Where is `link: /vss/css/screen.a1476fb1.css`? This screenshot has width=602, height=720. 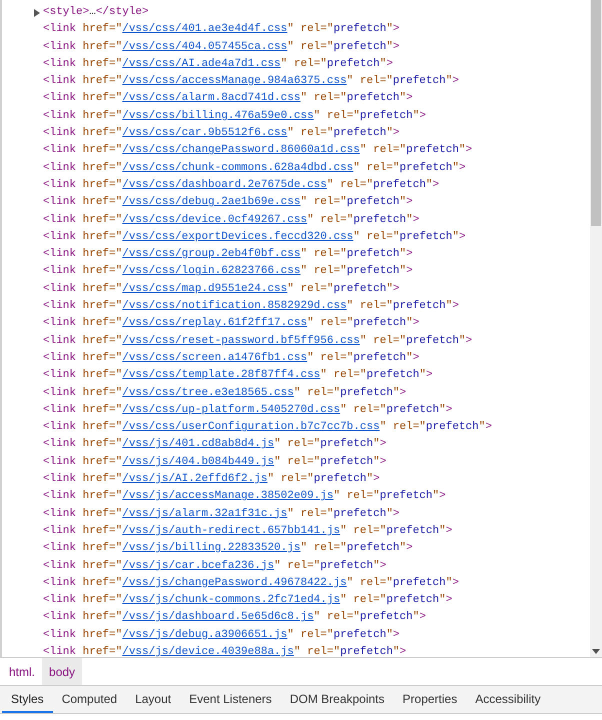
link: /vss/css/screen.a1476fb1.css is located at coordinates (215, 358).